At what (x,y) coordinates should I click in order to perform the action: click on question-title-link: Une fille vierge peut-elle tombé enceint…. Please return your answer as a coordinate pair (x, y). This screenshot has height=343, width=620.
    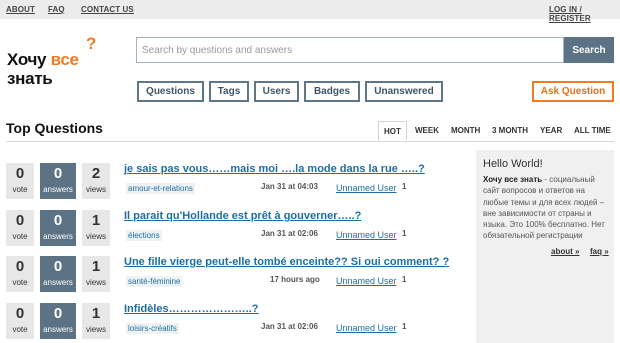
    Looking at the image, I should click on (286, 262).